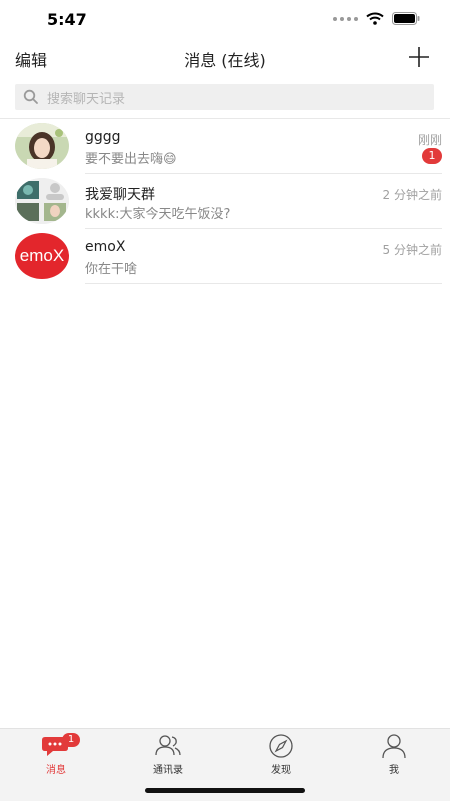 The height and width of the screenshot is (801, 450). Describe the element at coordinates (168, 770) in the screenshot. I see `tab-label: 通讯录` at that location.